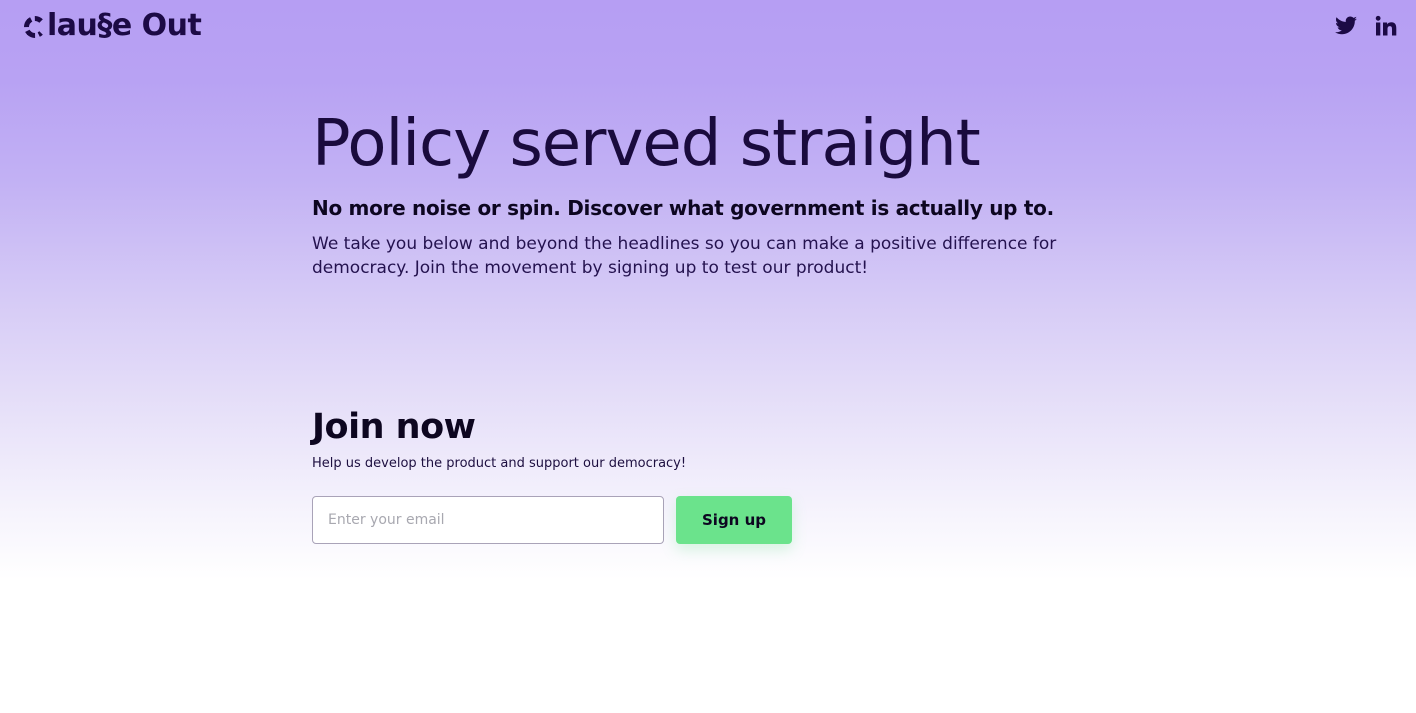 The width and height of the screenshot is (1416, 713). I want to click on signup-form: Sign up, so click(552, 520).